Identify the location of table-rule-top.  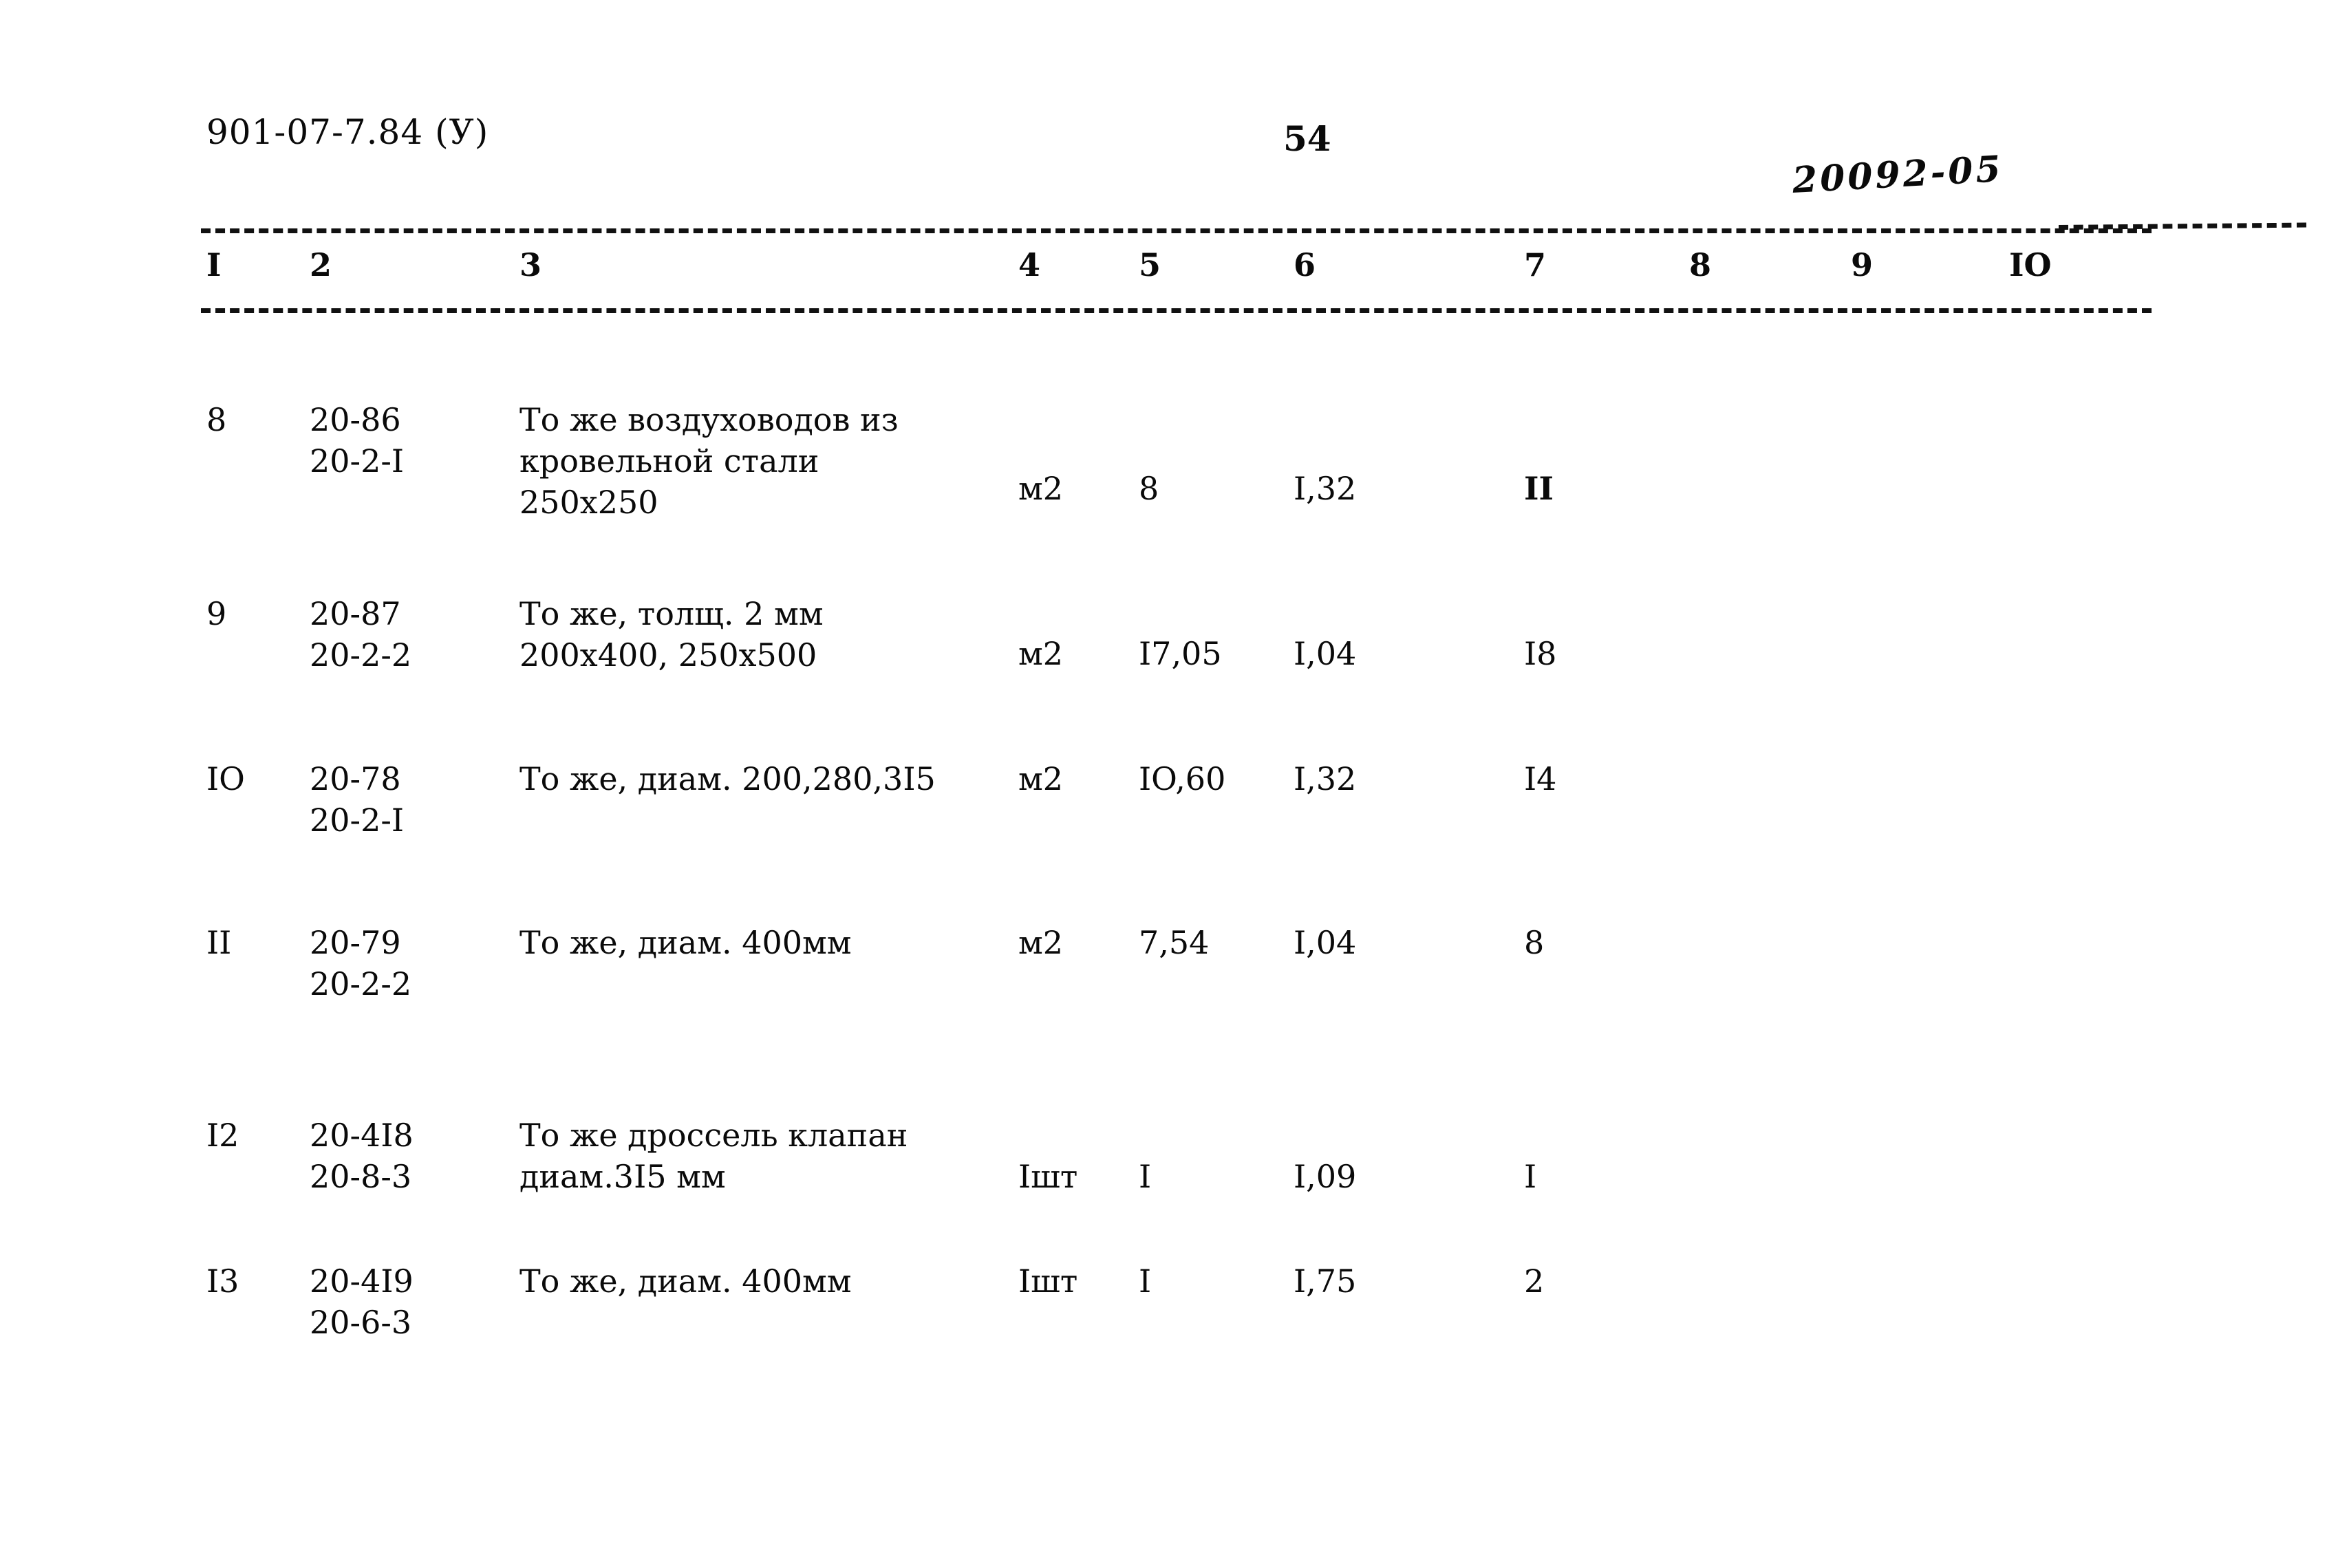
(1176, 230).